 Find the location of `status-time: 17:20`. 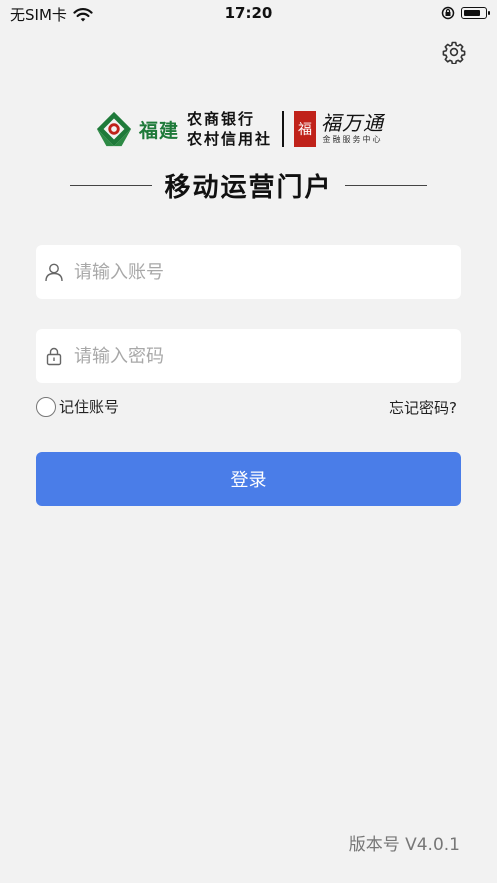

status-time: 17:20 is located at coordinates (248, 13).